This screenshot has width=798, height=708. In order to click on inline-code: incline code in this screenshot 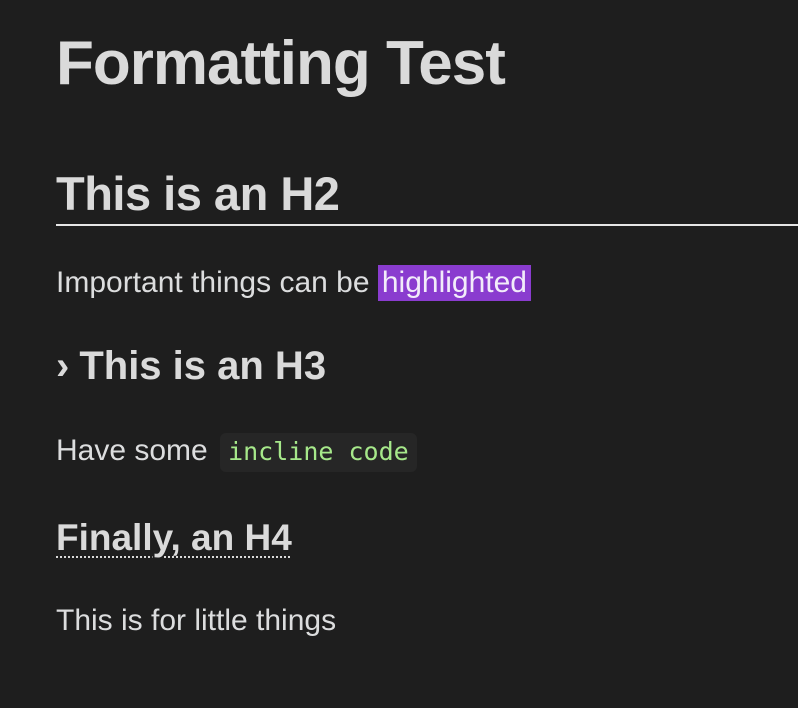, I will do `click(318, 452)`.